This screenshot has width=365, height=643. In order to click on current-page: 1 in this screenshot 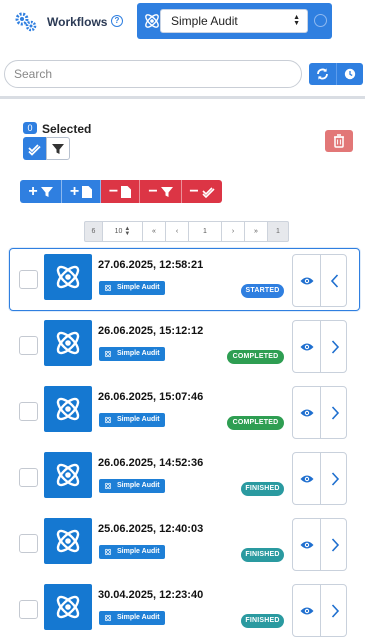, I will do `click(205, 231)`.